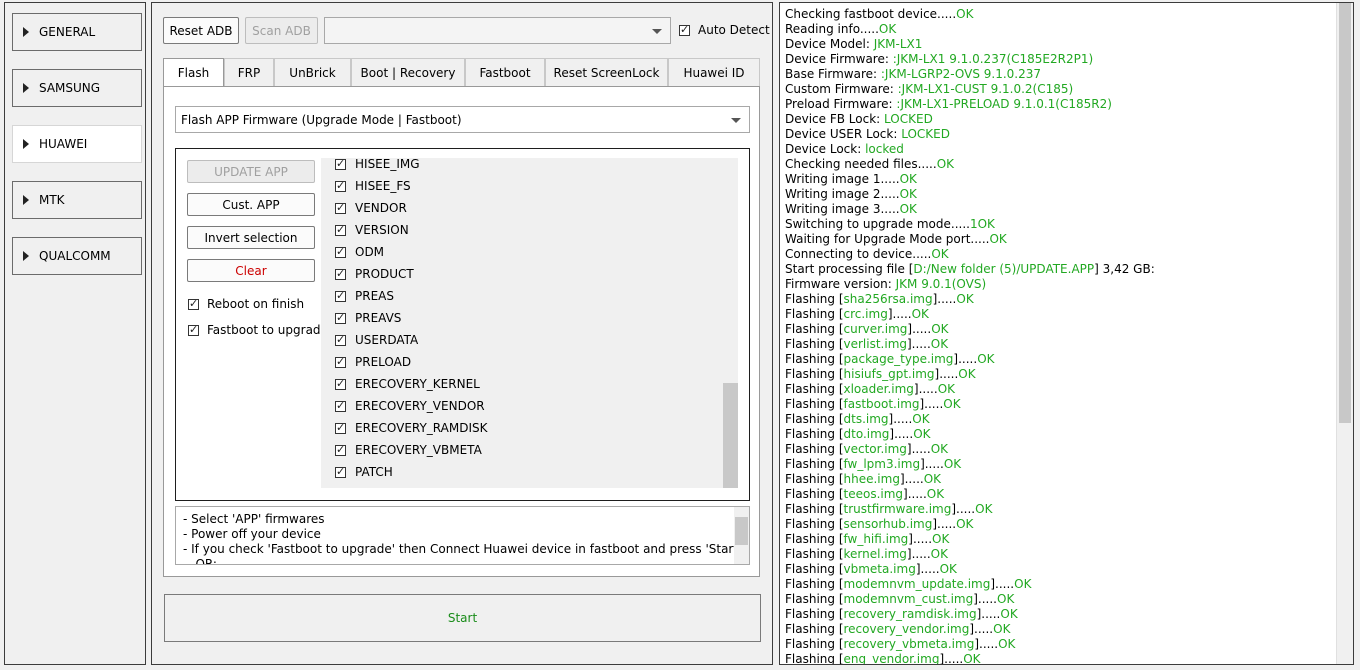 The width and height of the screenshot is (1360, 670). What do you see at coordinates (251, 171) in the screenshot?
I see `update-app-button: UPDATE APP` at bounding box center [251, 171].